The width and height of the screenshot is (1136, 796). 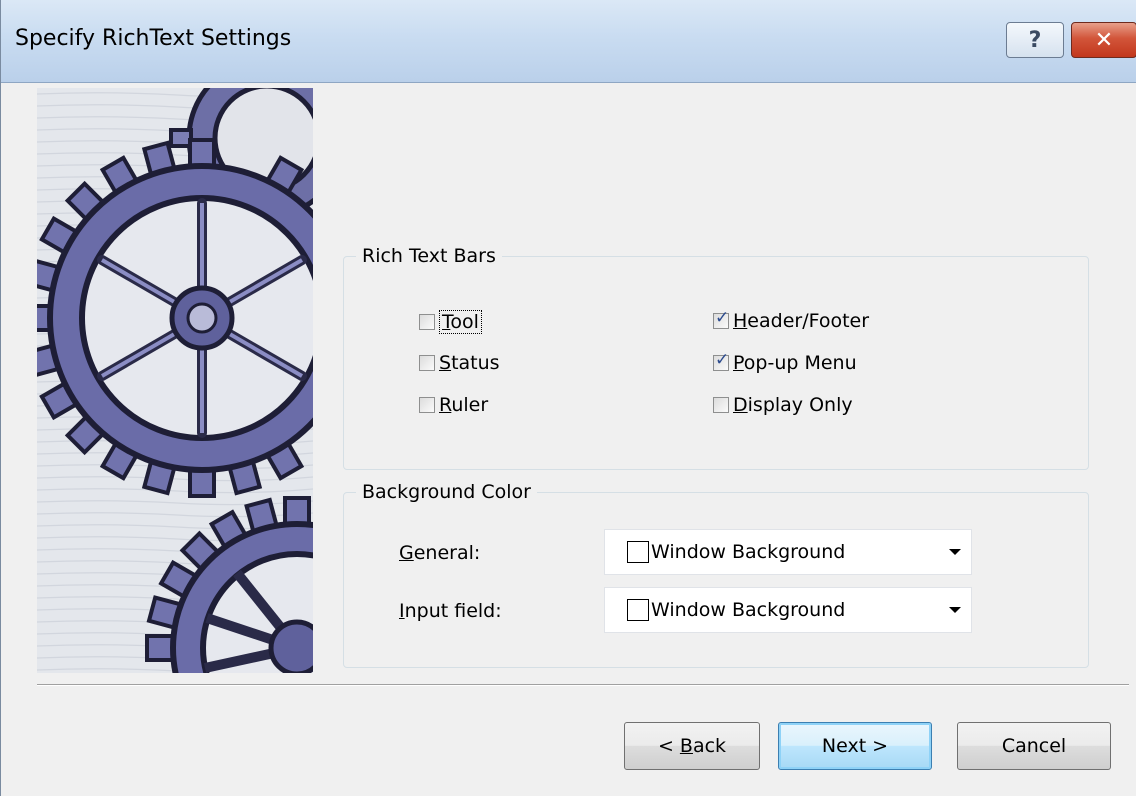 I want to click on header-footer-checkbox-label: Header/Footer, so click(x=801, y=321).